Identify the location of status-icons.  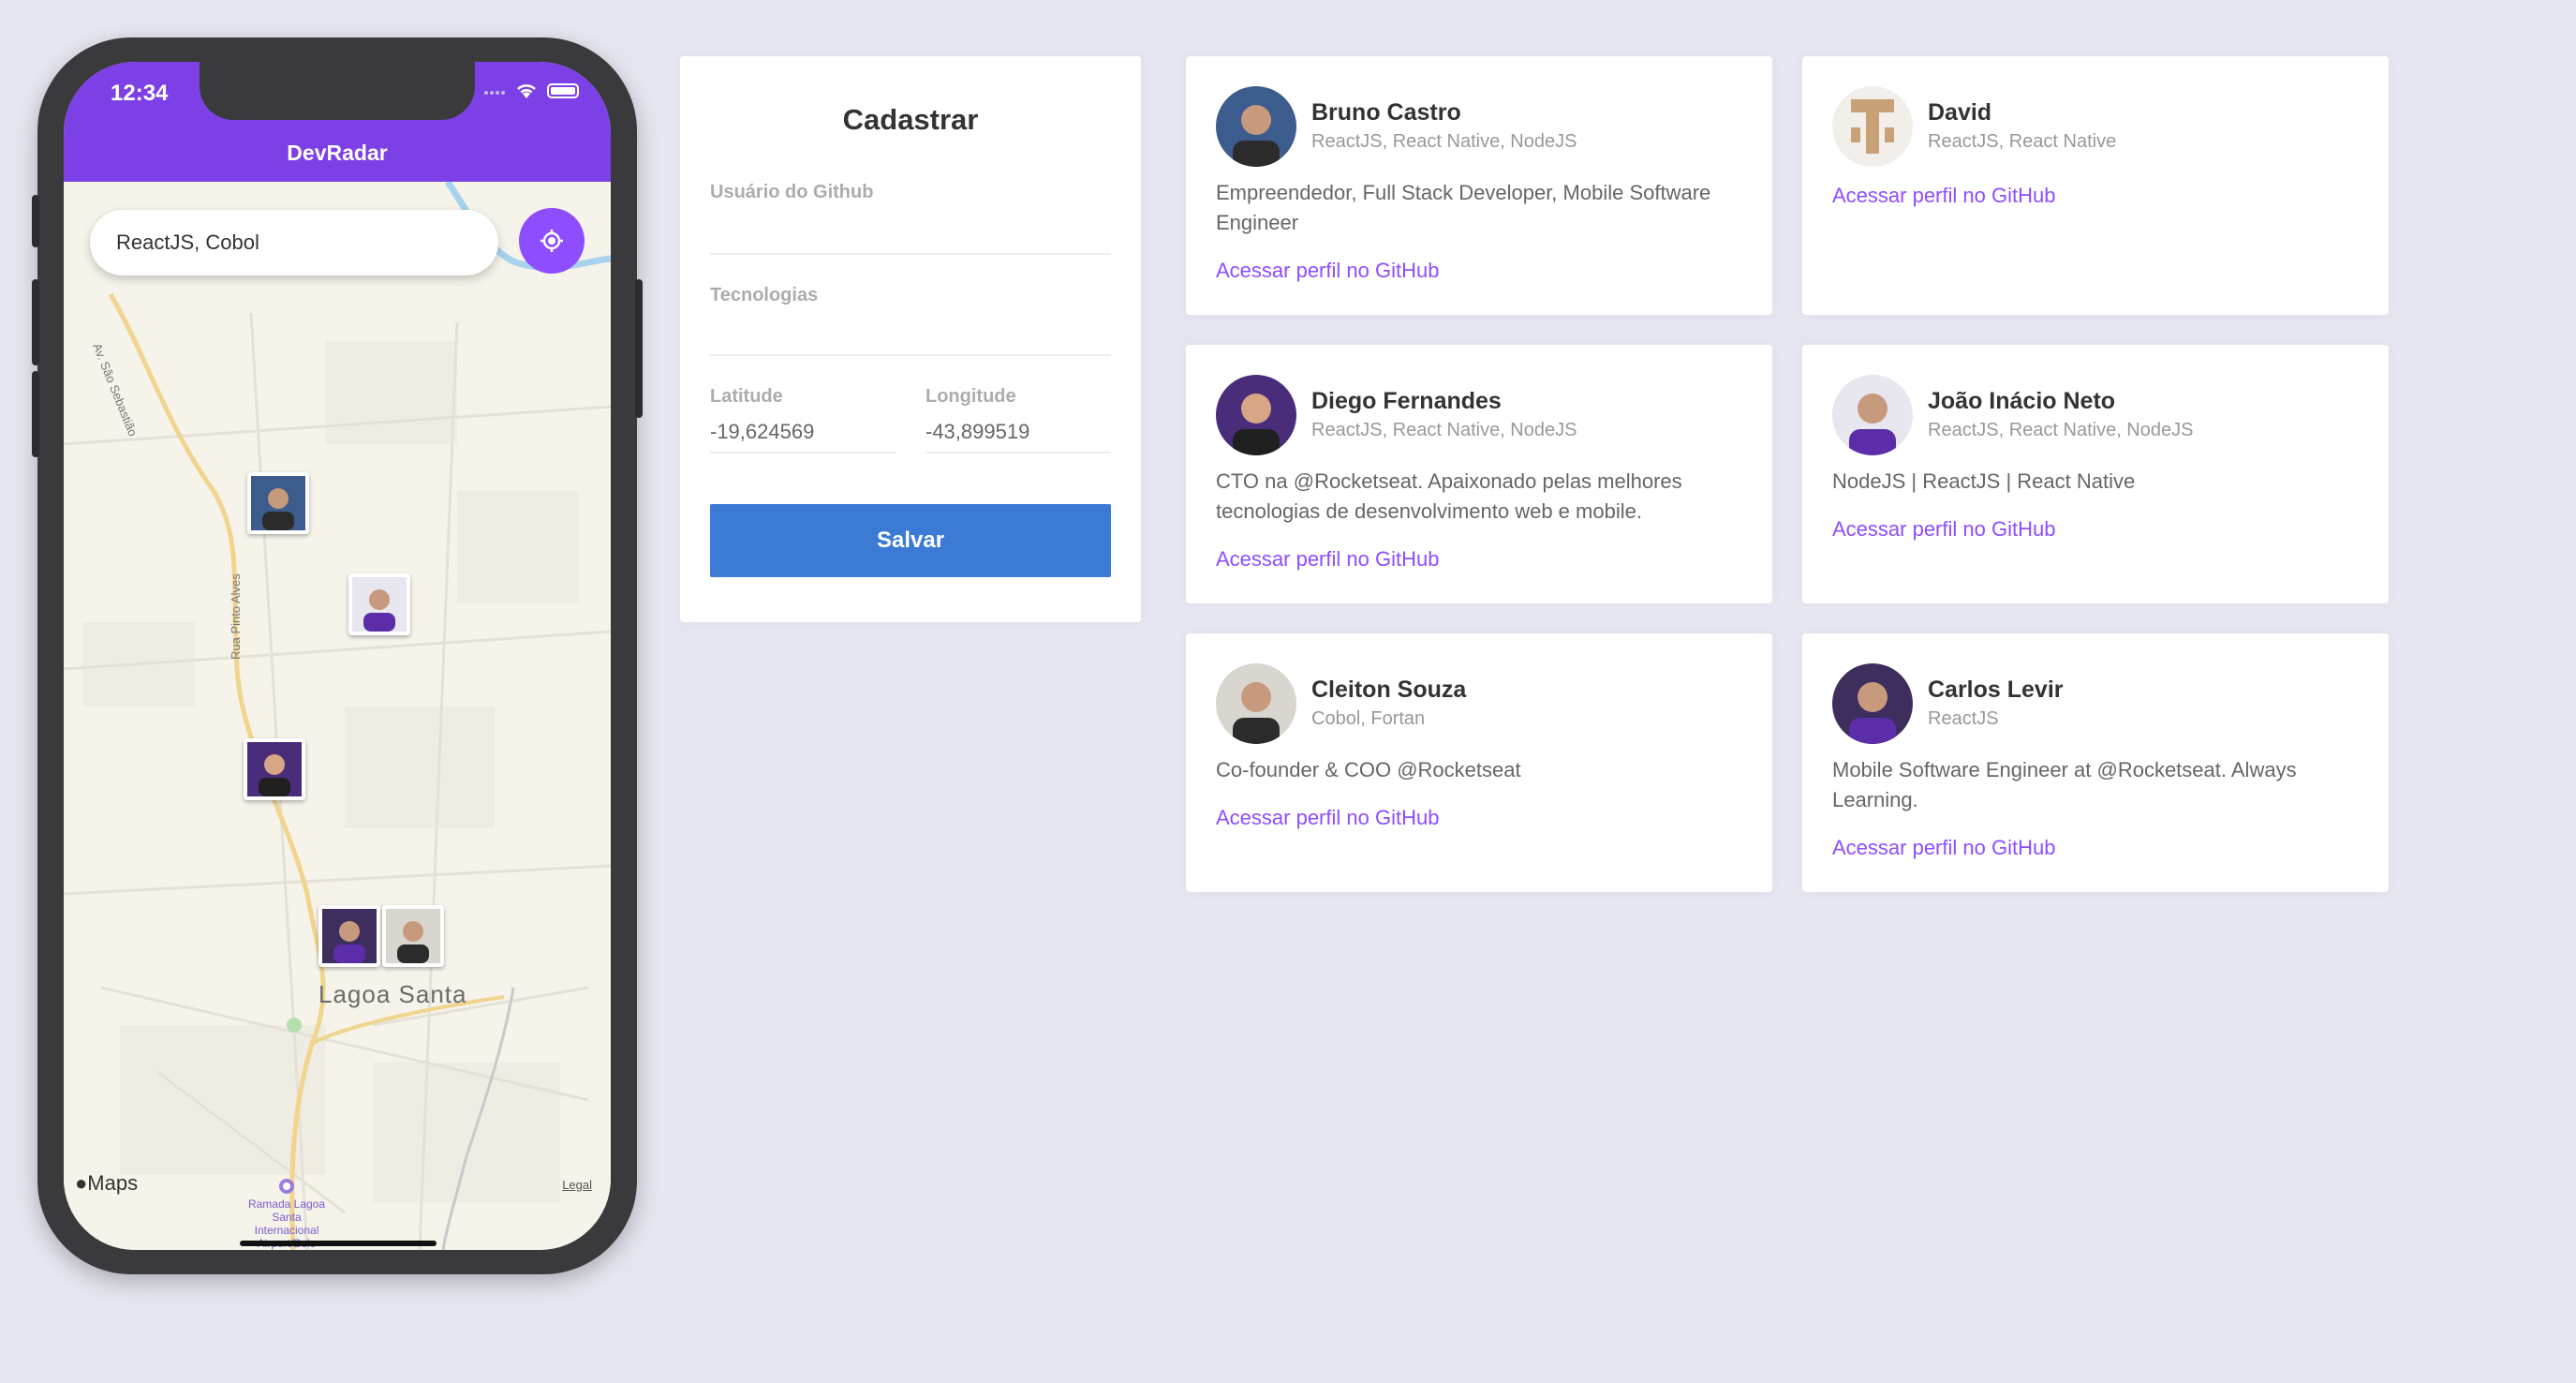
(531, 90).